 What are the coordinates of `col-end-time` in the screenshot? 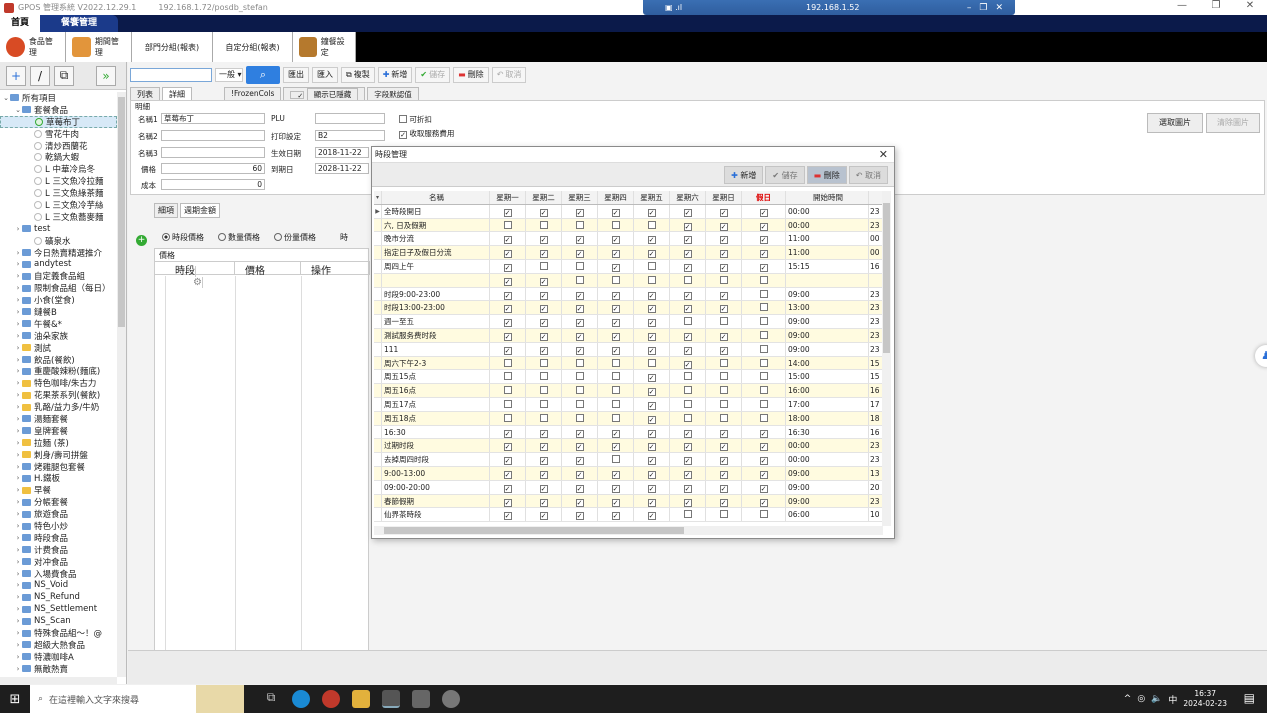 It's located at (876, 197).